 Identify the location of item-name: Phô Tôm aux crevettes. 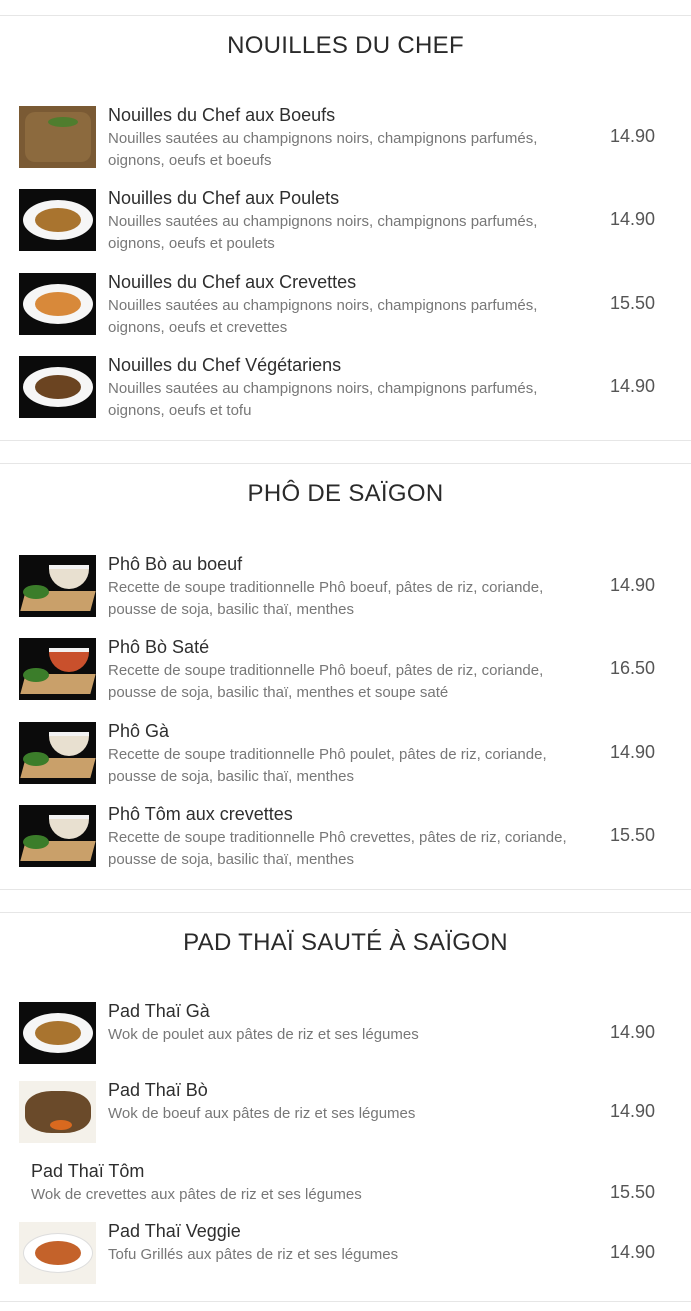
(200, 814).